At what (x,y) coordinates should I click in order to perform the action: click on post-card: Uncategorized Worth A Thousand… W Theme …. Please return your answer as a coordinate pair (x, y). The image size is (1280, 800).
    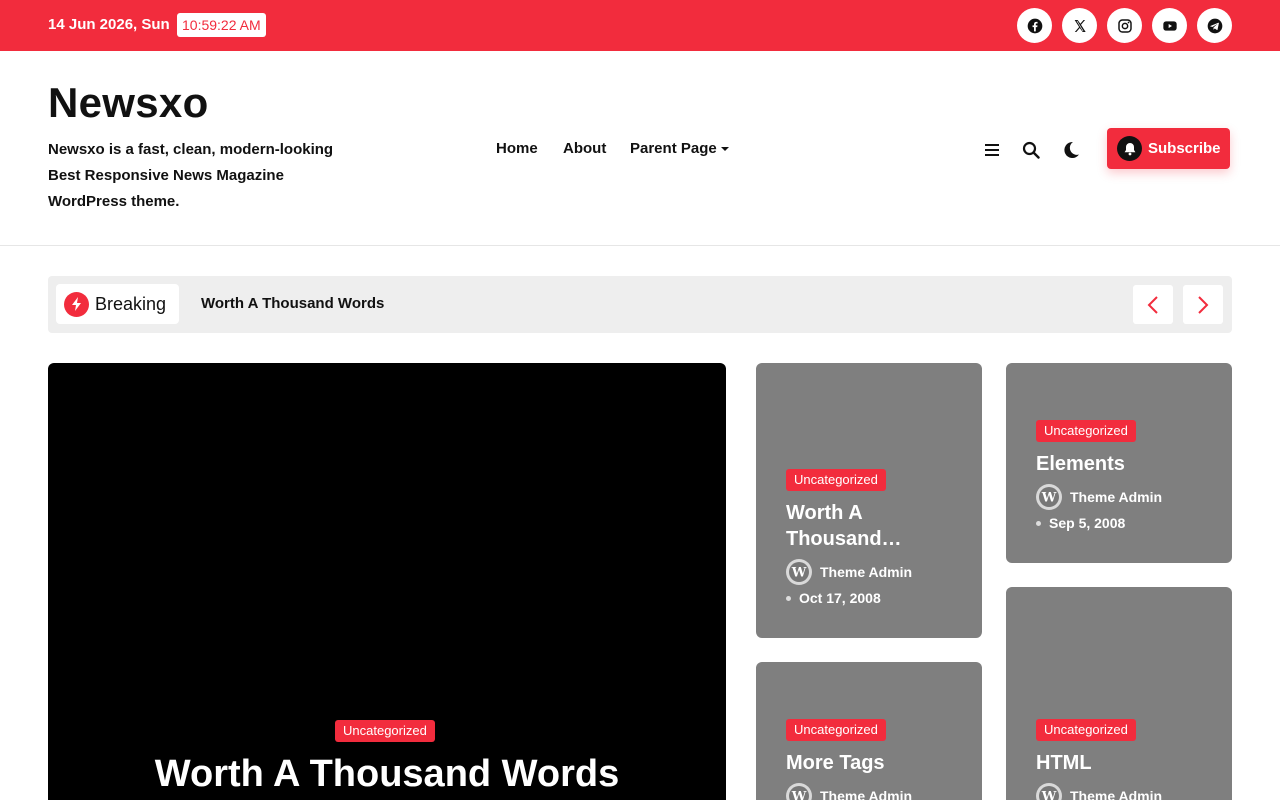
    Looking at the image, I should click on (869, 500).